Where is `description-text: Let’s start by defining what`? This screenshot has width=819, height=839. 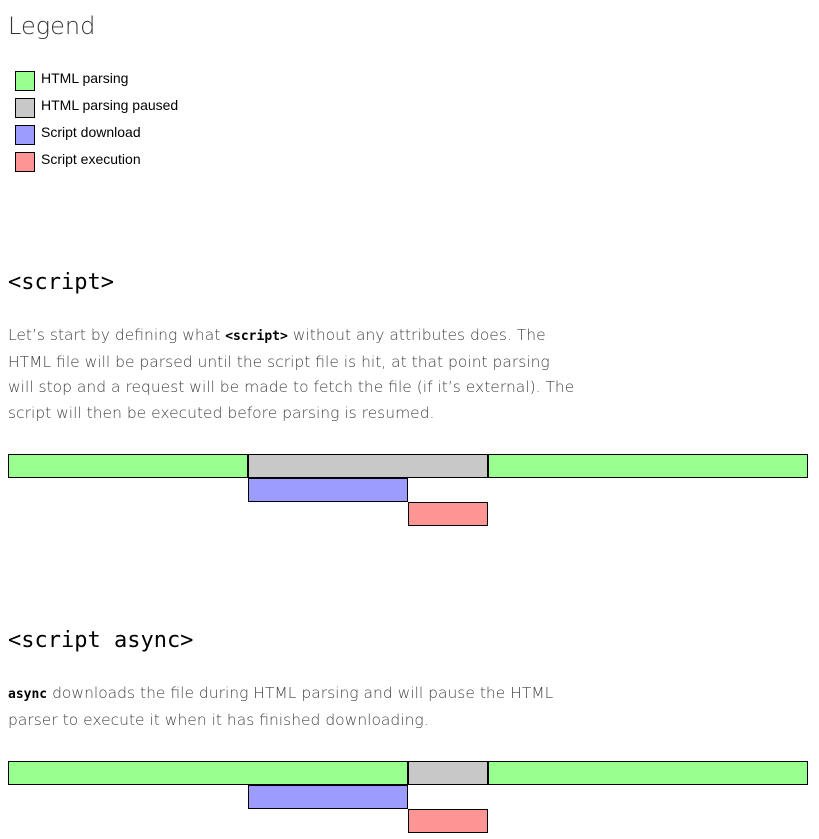
description-text: Let’s start by defining what is located at coordinates (117, 335).